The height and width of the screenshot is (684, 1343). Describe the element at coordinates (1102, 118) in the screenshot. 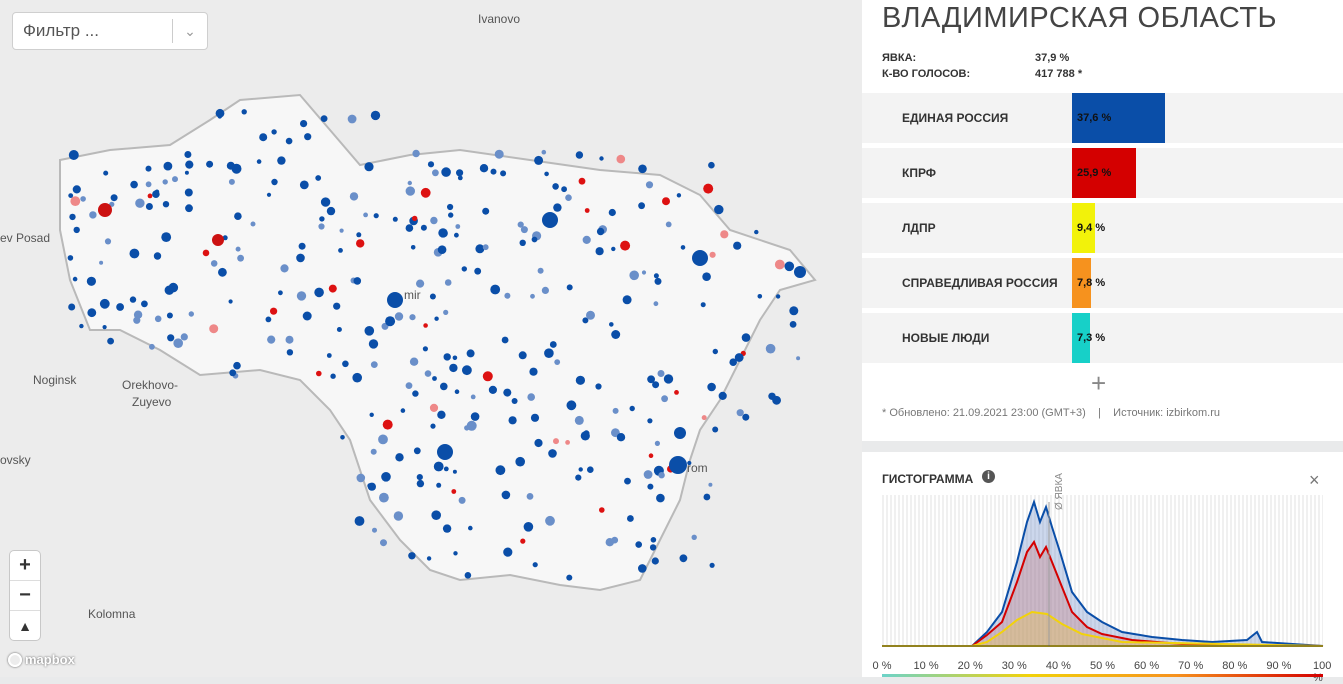

I see `party-row: ЕДИНАЯ РОССИЯ 37,6 %` at that location.